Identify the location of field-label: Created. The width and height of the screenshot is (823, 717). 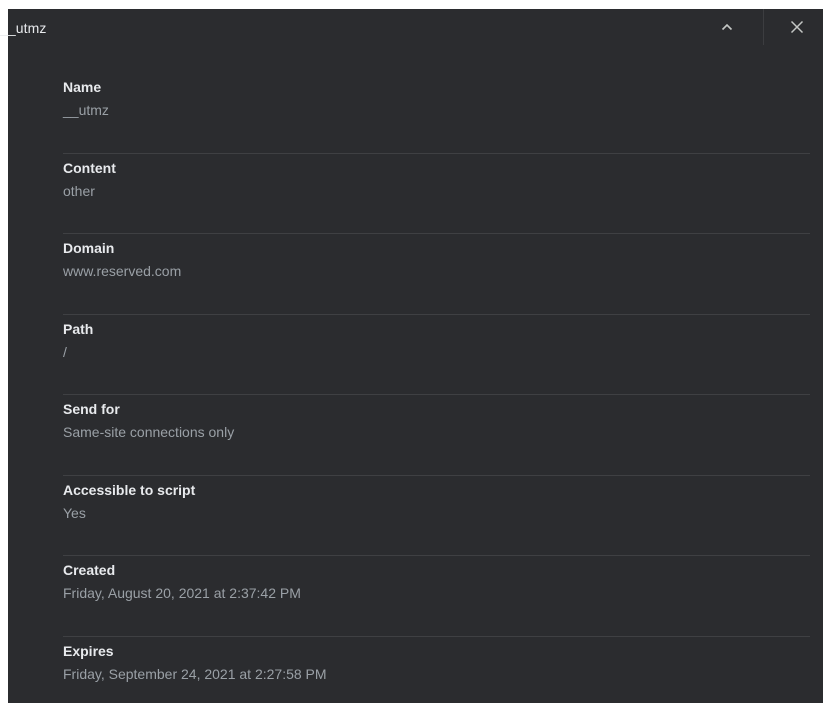
(89, 570).